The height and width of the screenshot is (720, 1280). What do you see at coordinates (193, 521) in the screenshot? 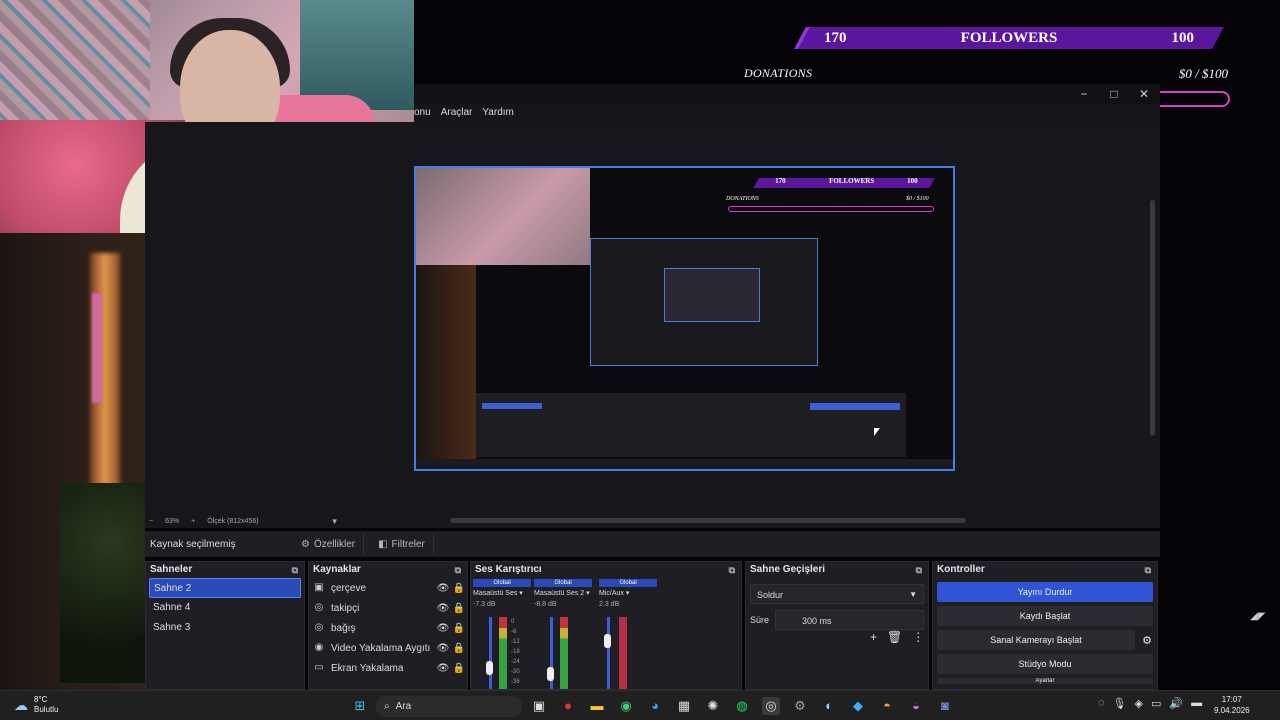
I see `zoom-in-button: +` at bounding box center [193, 521].